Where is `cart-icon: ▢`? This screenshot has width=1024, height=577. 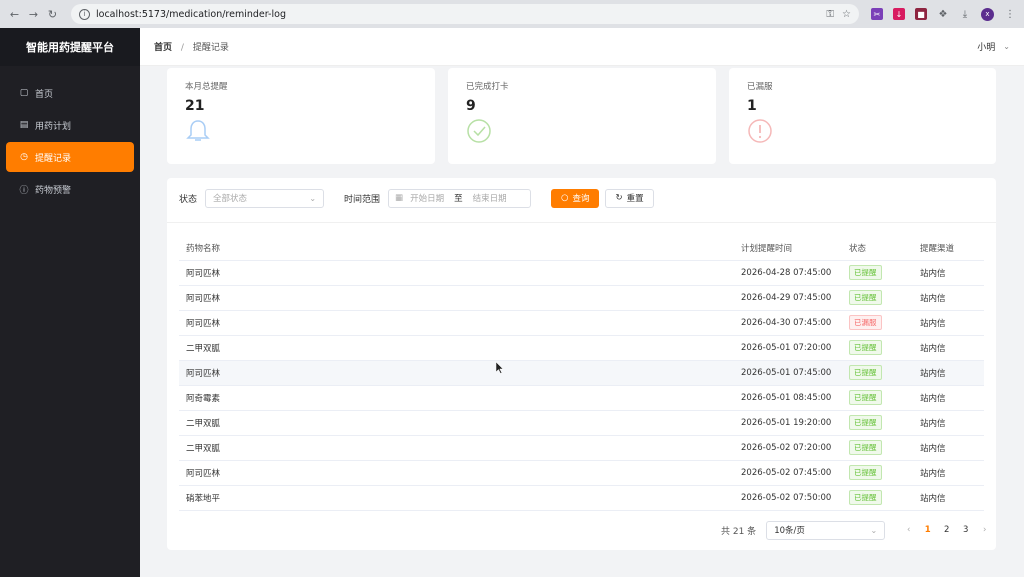 cart-icon: ▢ is located at coordinates (24, 93).